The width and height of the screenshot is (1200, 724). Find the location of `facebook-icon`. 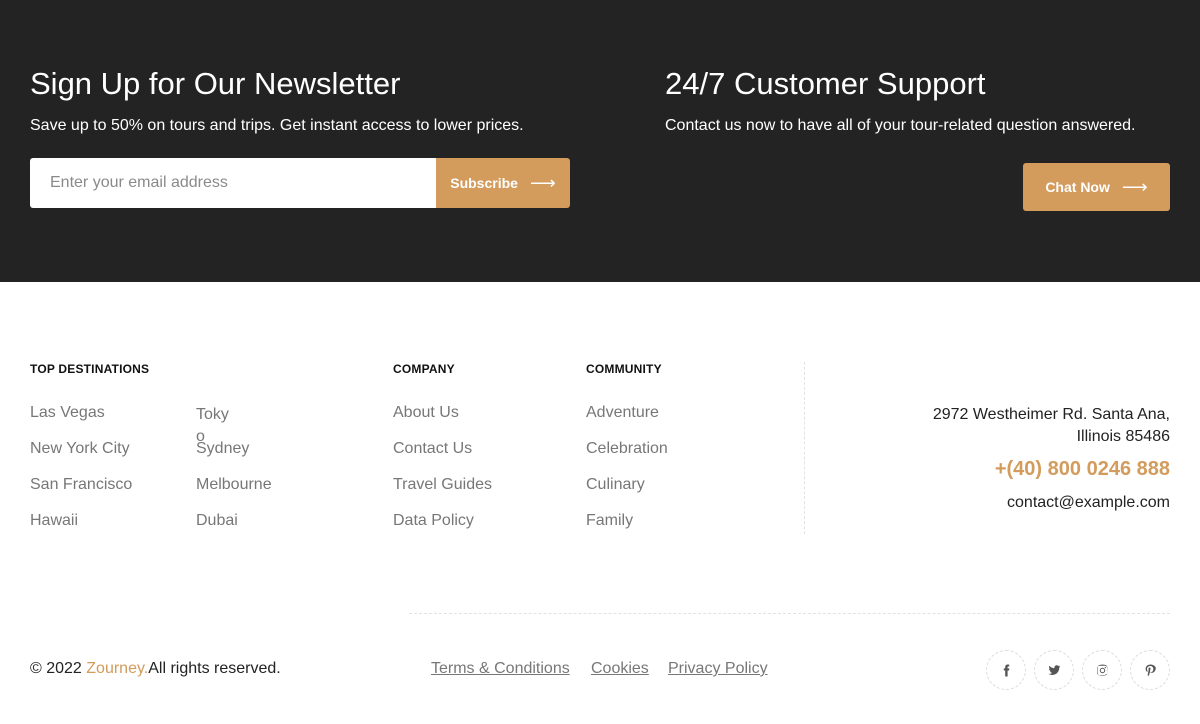

facebook-icon is located at coordinates (1006, 670).